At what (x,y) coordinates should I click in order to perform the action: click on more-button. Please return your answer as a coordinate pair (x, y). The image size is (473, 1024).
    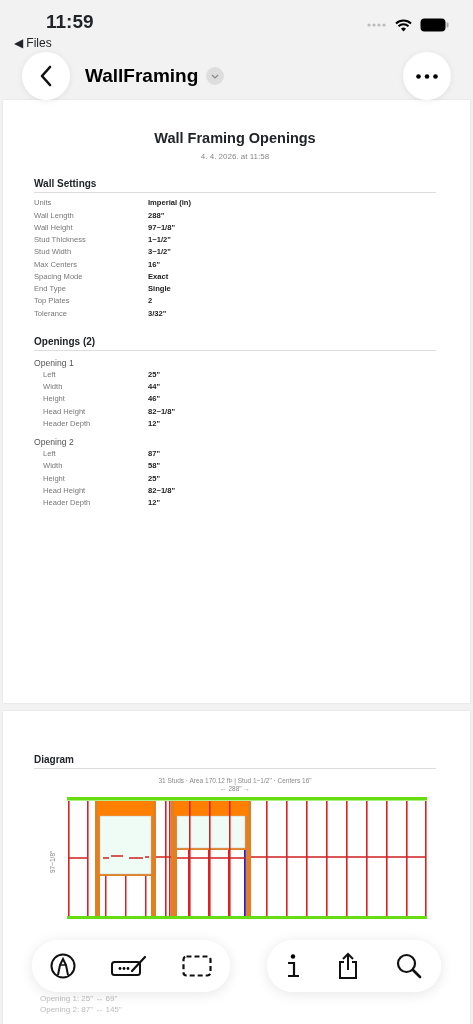
    Looking at the image, I should click on (427, 76).